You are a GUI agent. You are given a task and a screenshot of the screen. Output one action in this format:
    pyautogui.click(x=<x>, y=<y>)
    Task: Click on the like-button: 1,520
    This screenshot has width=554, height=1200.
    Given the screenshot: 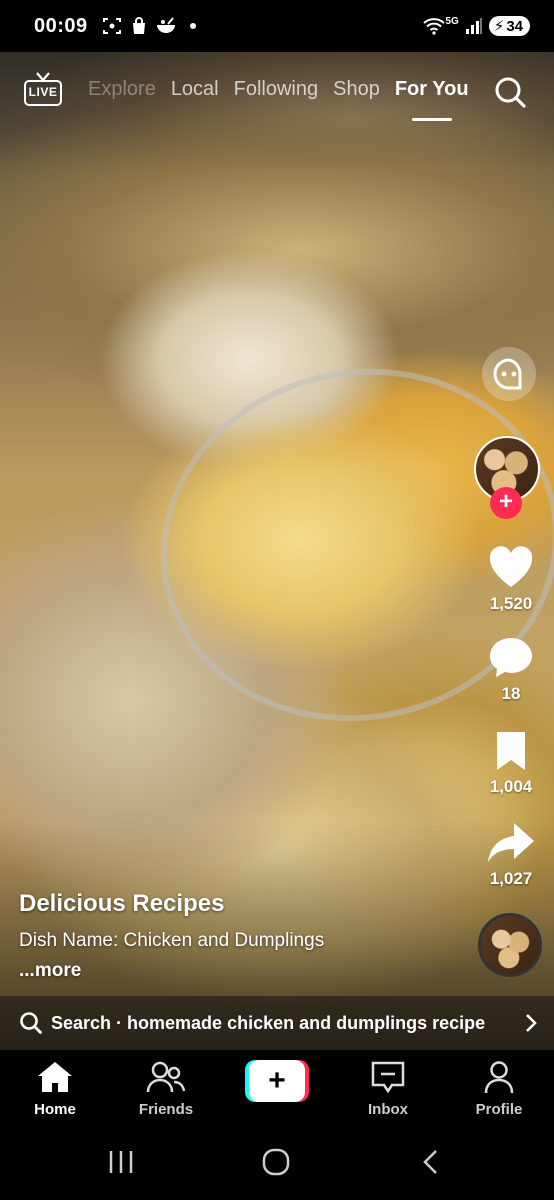 What is the action you would take?
    pyautogui.click(x=511, y=579)
    